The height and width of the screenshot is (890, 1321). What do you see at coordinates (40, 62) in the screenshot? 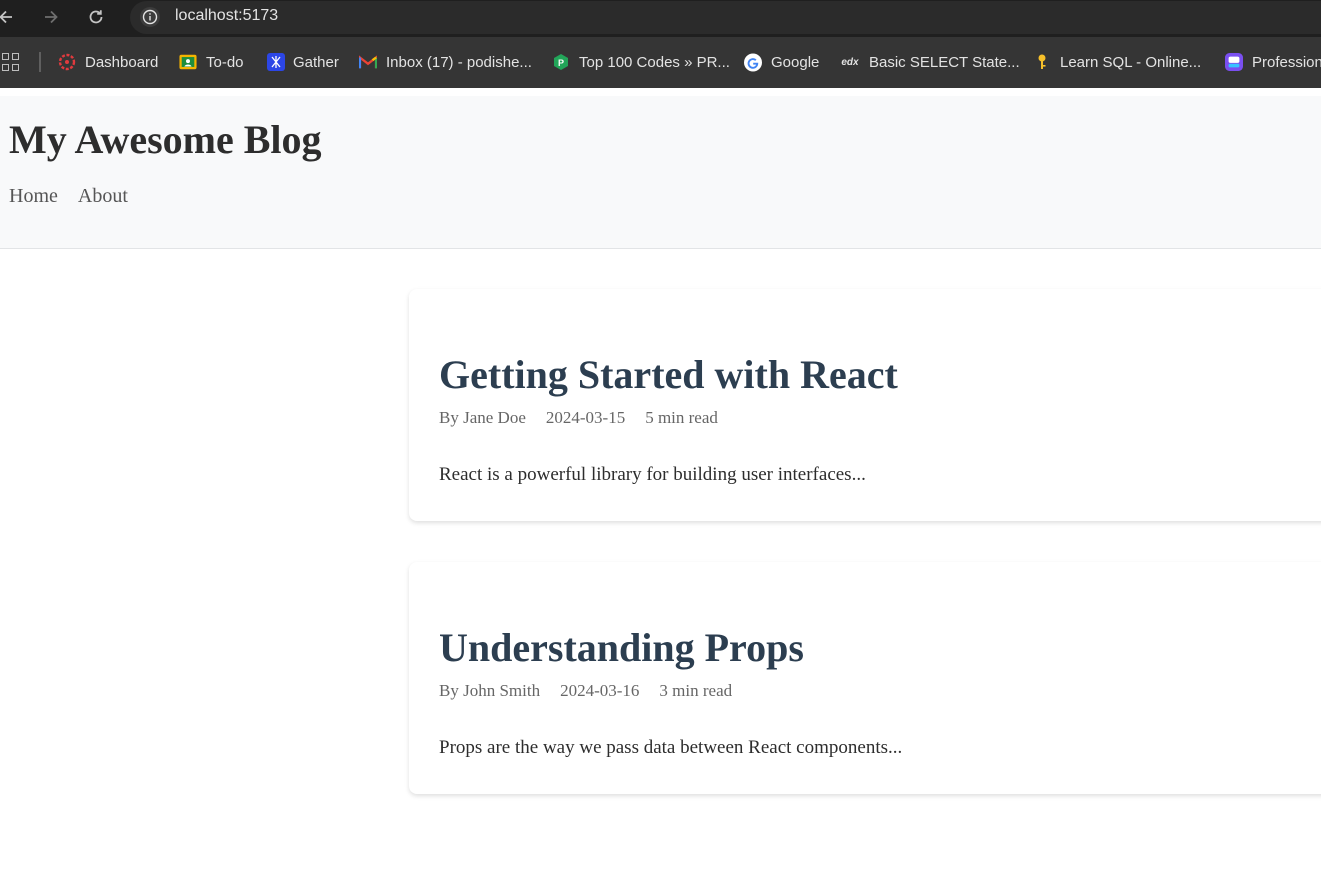
I see `bookmarks-divider` at bounding box center [40, 62].